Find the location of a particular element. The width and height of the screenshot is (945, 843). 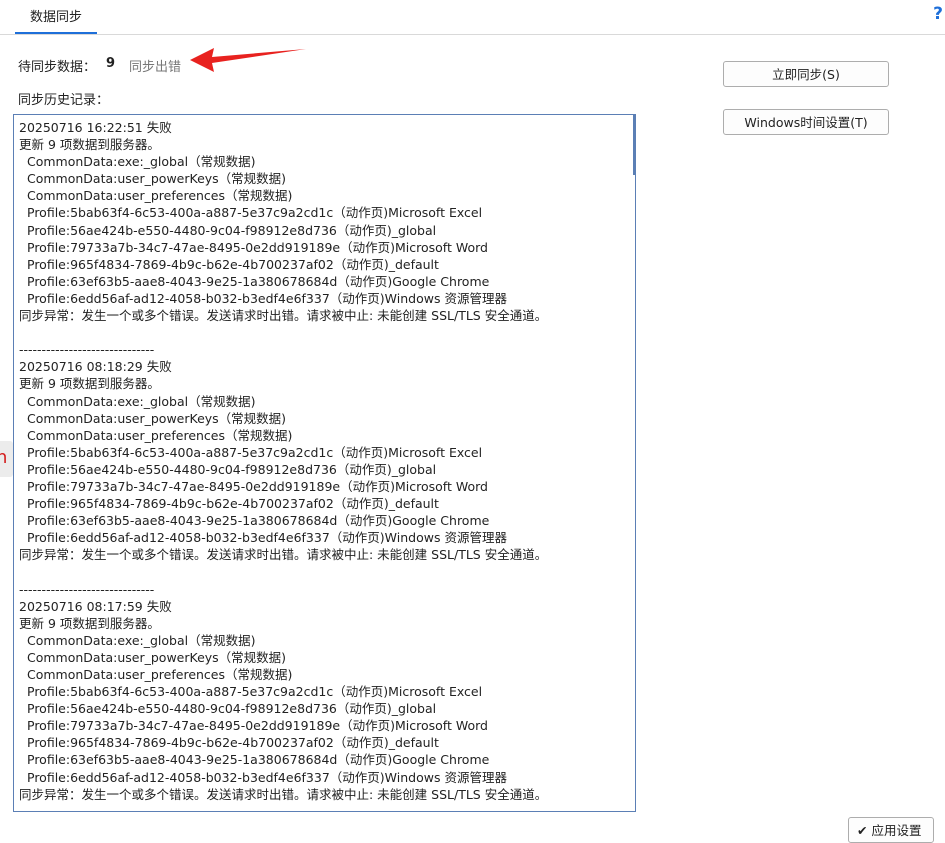

log-entry-header: 20250716 08:17:59 失败 is located at coordinates (95, 606).